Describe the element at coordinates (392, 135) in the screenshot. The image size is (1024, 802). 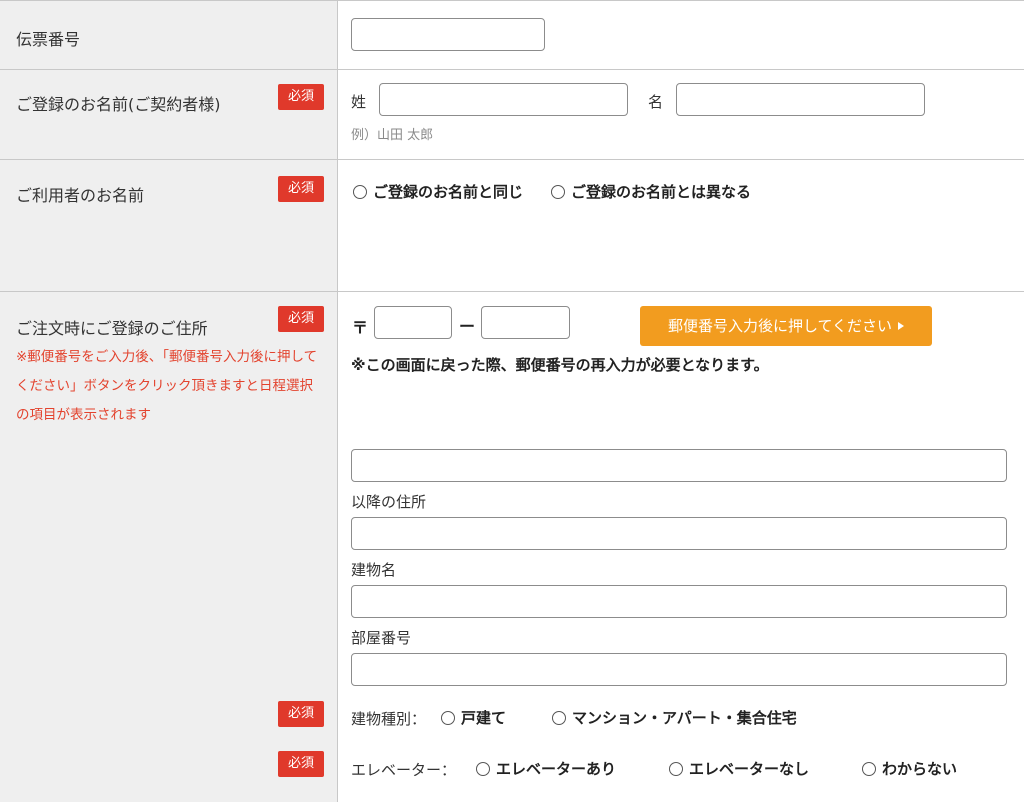
I see `name-example: 例）山田 太郎` at that location.